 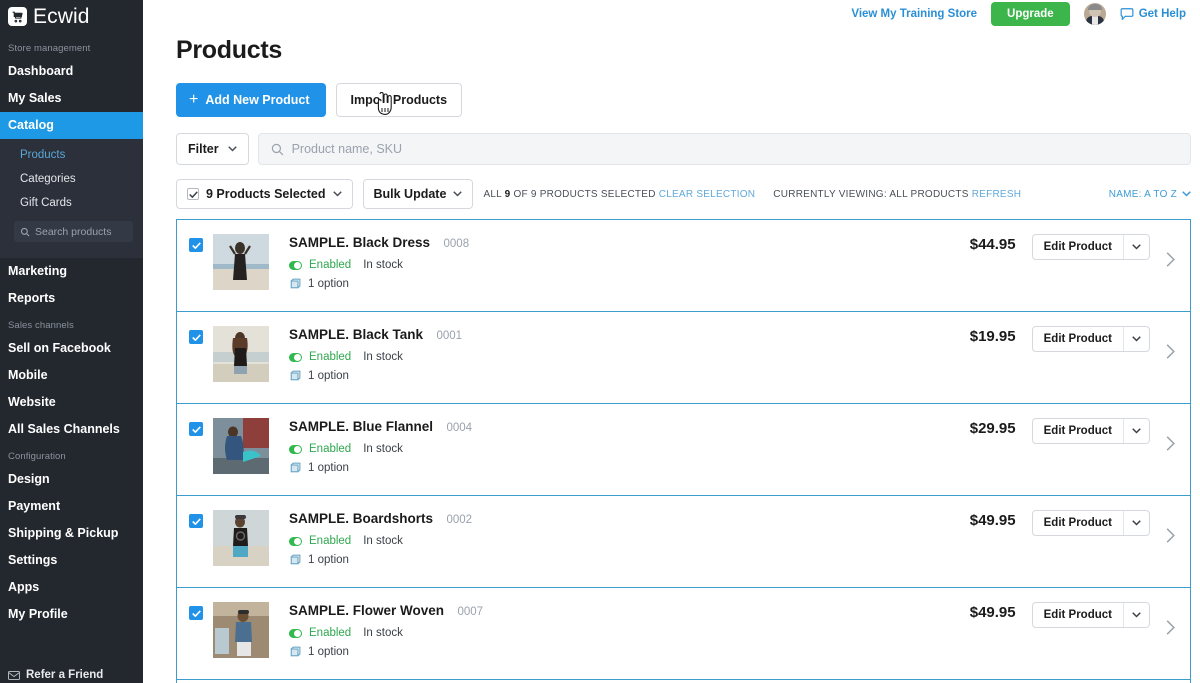 What do you see at coordinates (71, 71) in the screenshot?
I see `sidebar-item-dashboard: Dashboard` at bounding box center [71, 71].